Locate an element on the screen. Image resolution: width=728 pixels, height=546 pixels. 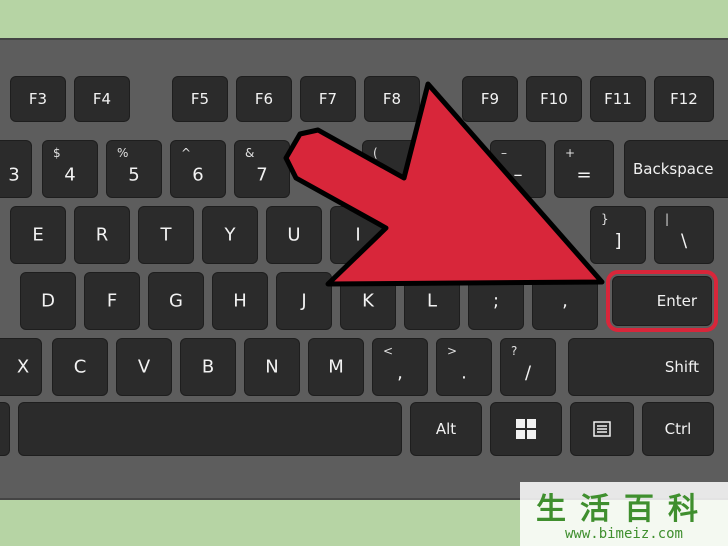
key-label: F10 is located at coordinates (554, 99).